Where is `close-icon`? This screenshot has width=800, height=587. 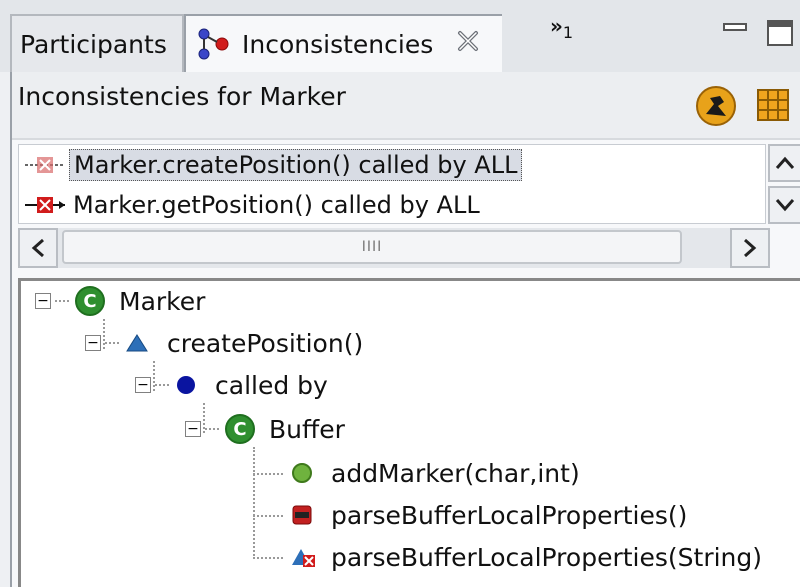 close-icon is located at coordinates (468, 44).